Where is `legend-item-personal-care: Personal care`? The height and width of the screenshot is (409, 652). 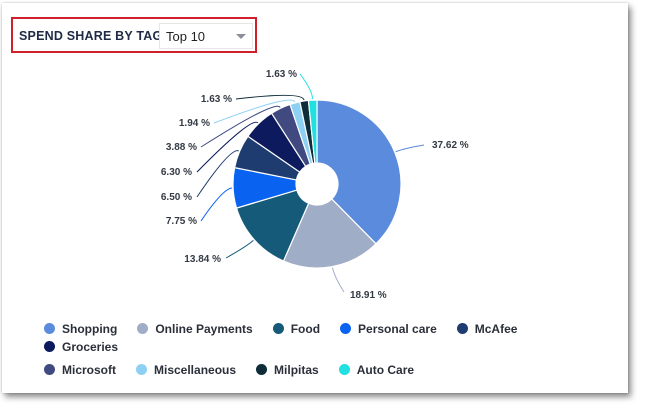 legend-item-personal-care: Personal care is located at coordinates (388, 328).